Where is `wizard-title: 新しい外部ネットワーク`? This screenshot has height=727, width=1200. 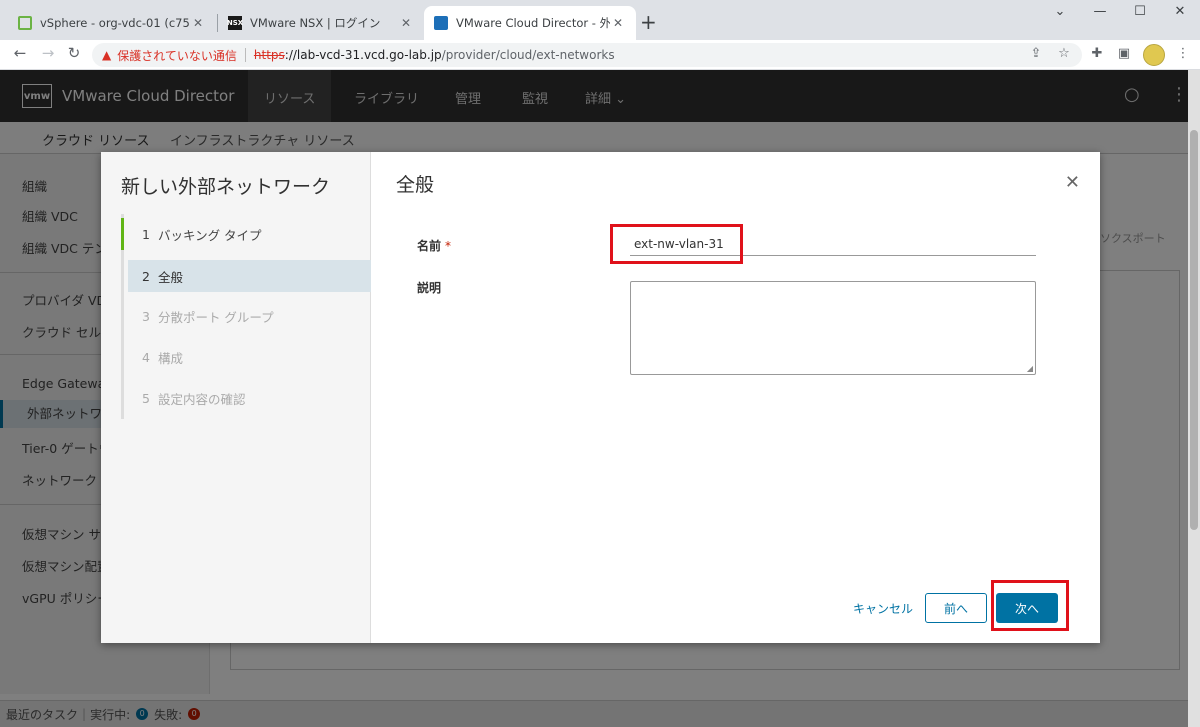 wizard-title: 新しい外部ネットワーク is located at coordinates (226, 187).